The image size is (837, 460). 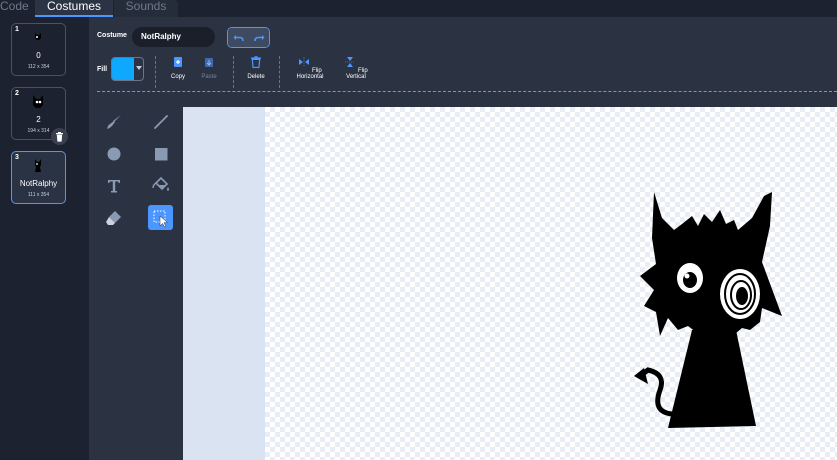 I want to click on copy-label: Copy, so click(x=177, y=77).